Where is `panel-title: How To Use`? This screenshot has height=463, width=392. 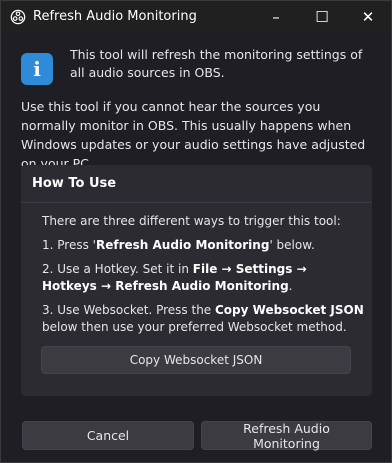 panel-title: How To Use is located at coordinates (74, 183).